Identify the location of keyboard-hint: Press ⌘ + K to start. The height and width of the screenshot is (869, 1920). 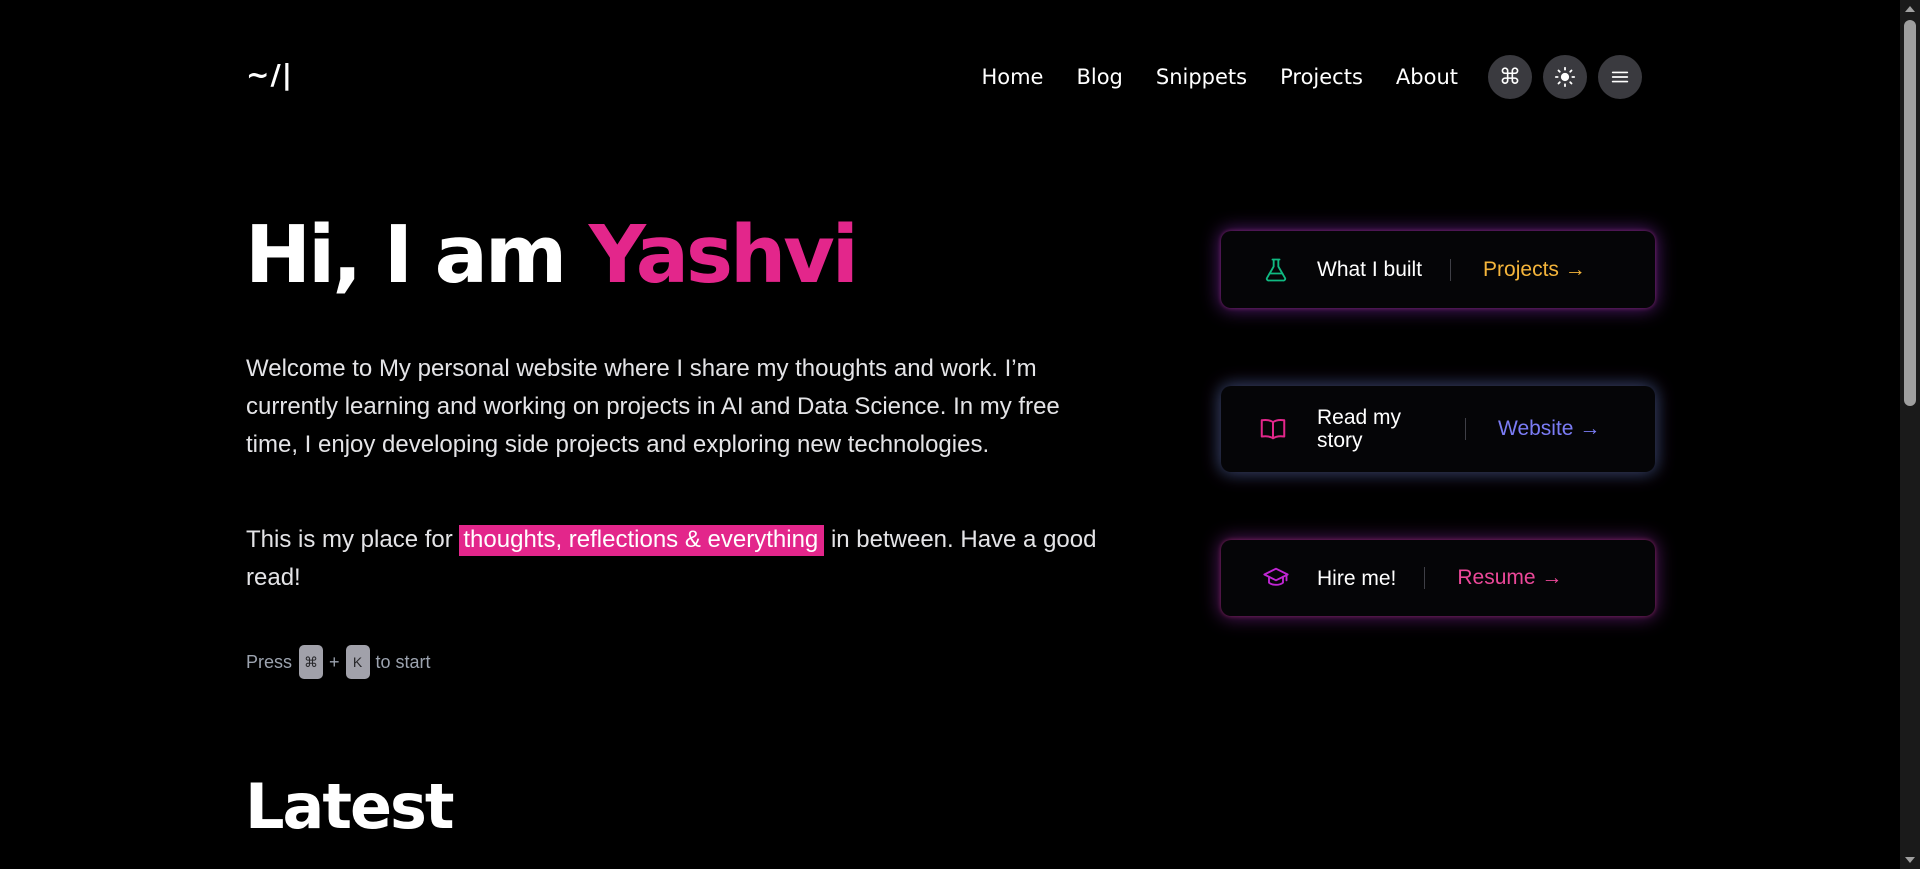
(338, 662).